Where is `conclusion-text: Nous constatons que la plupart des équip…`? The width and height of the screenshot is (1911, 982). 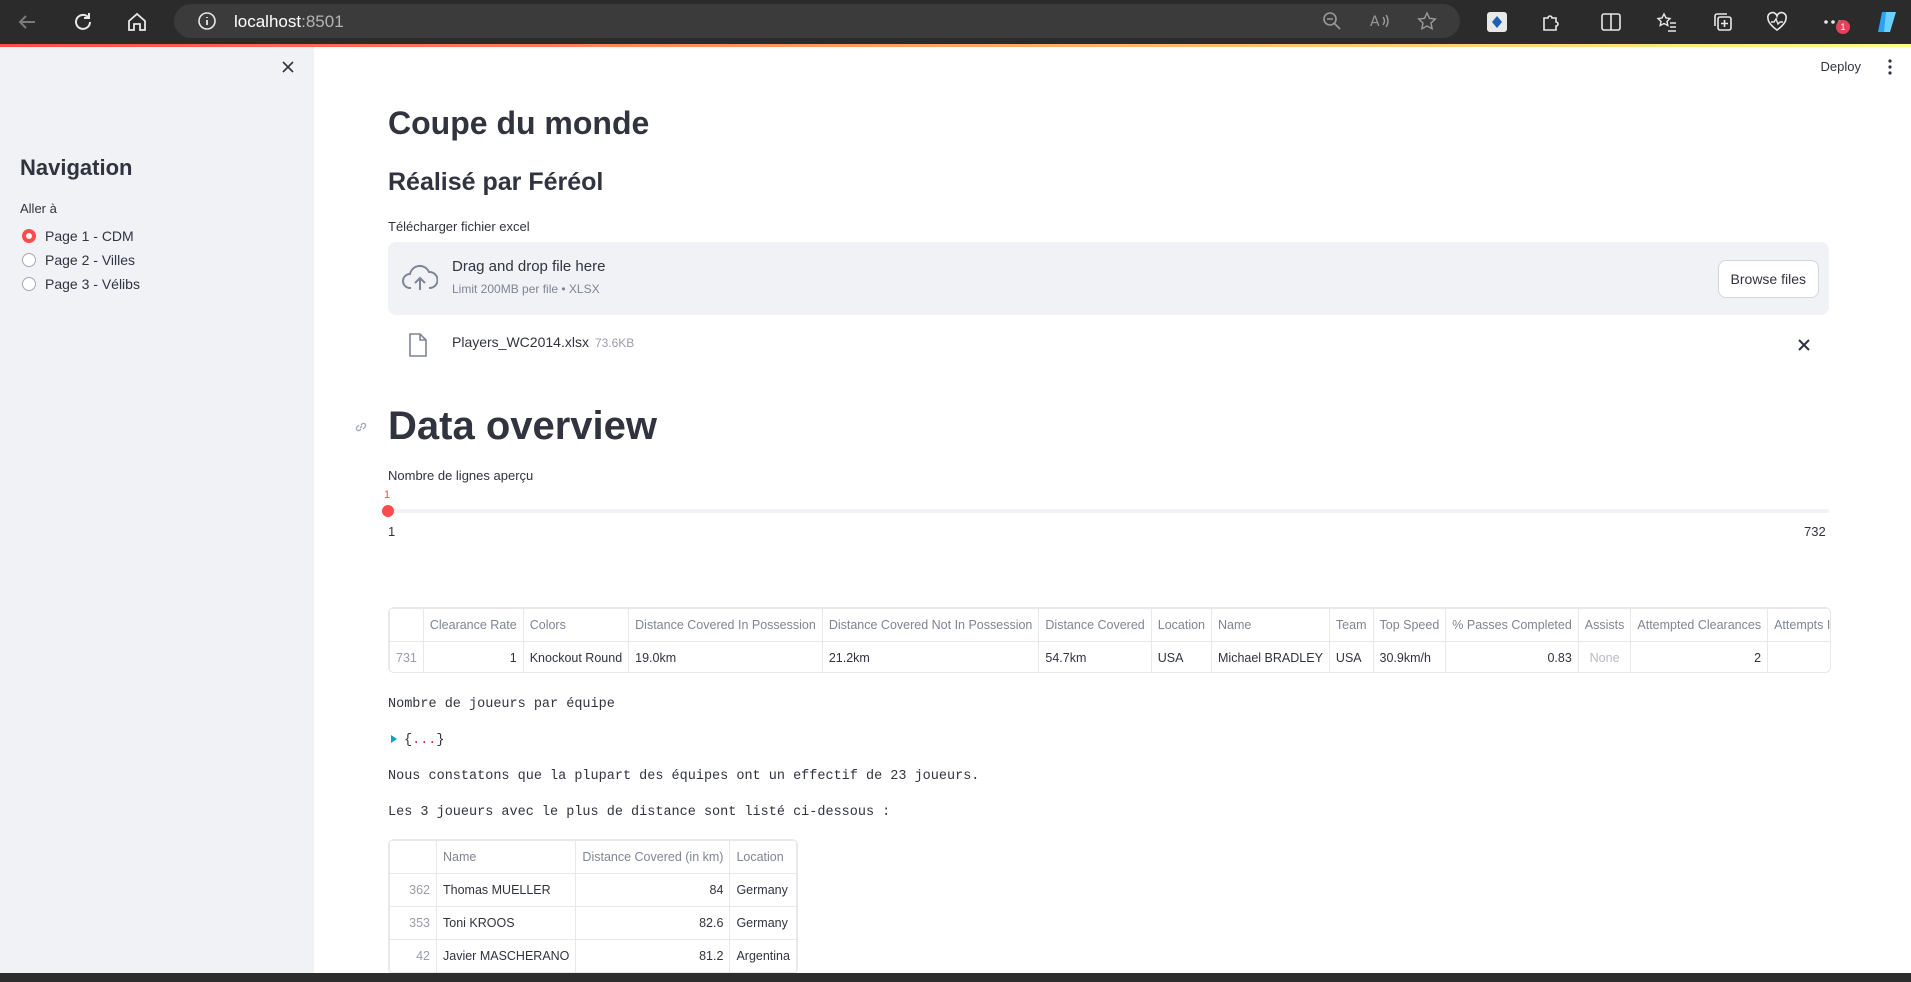
conclusion-text: Nous constatons que la plupart des équip… is located at coordinates (684, 776).